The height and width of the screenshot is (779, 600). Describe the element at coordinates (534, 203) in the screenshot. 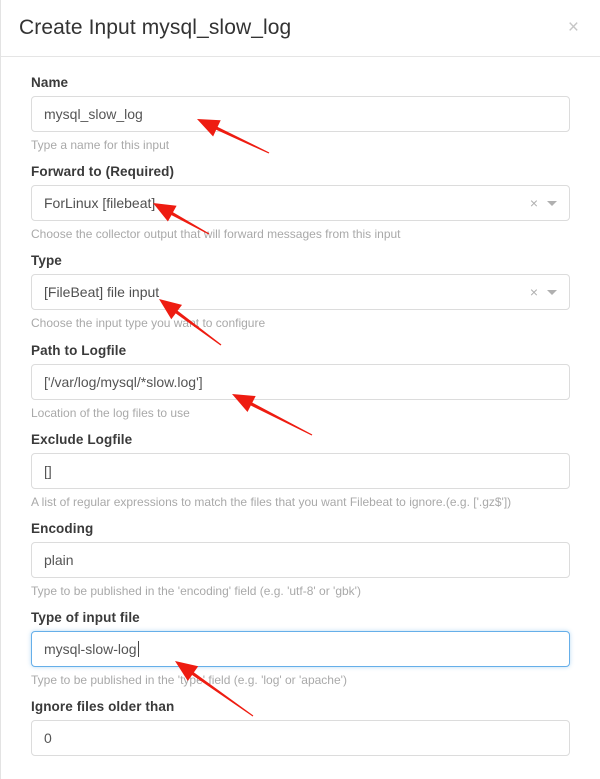

I see `clear-icon-forward-to: ×` at that location.